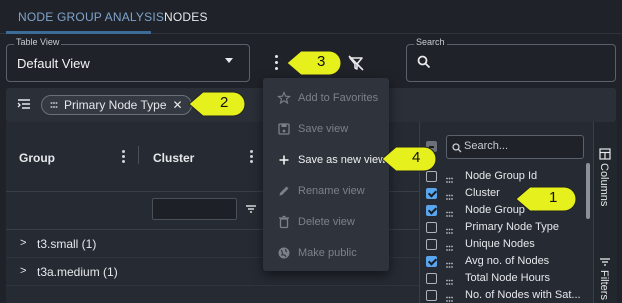 Image resolution: width=622 pixels, height=303 pixels. Describe the element at coordinates (604, 184) in the screenshot. I see `side-tab-columns: Columns` at that location.